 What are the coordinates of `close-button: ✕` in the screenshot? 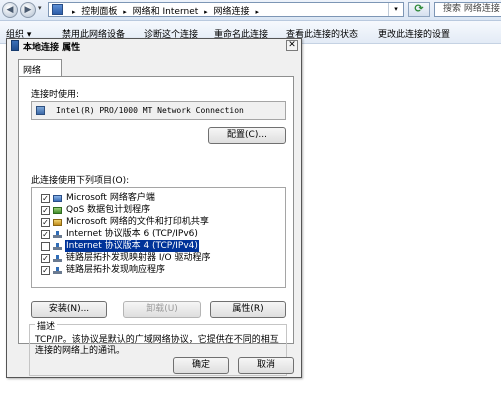 It's located at (292, 45).